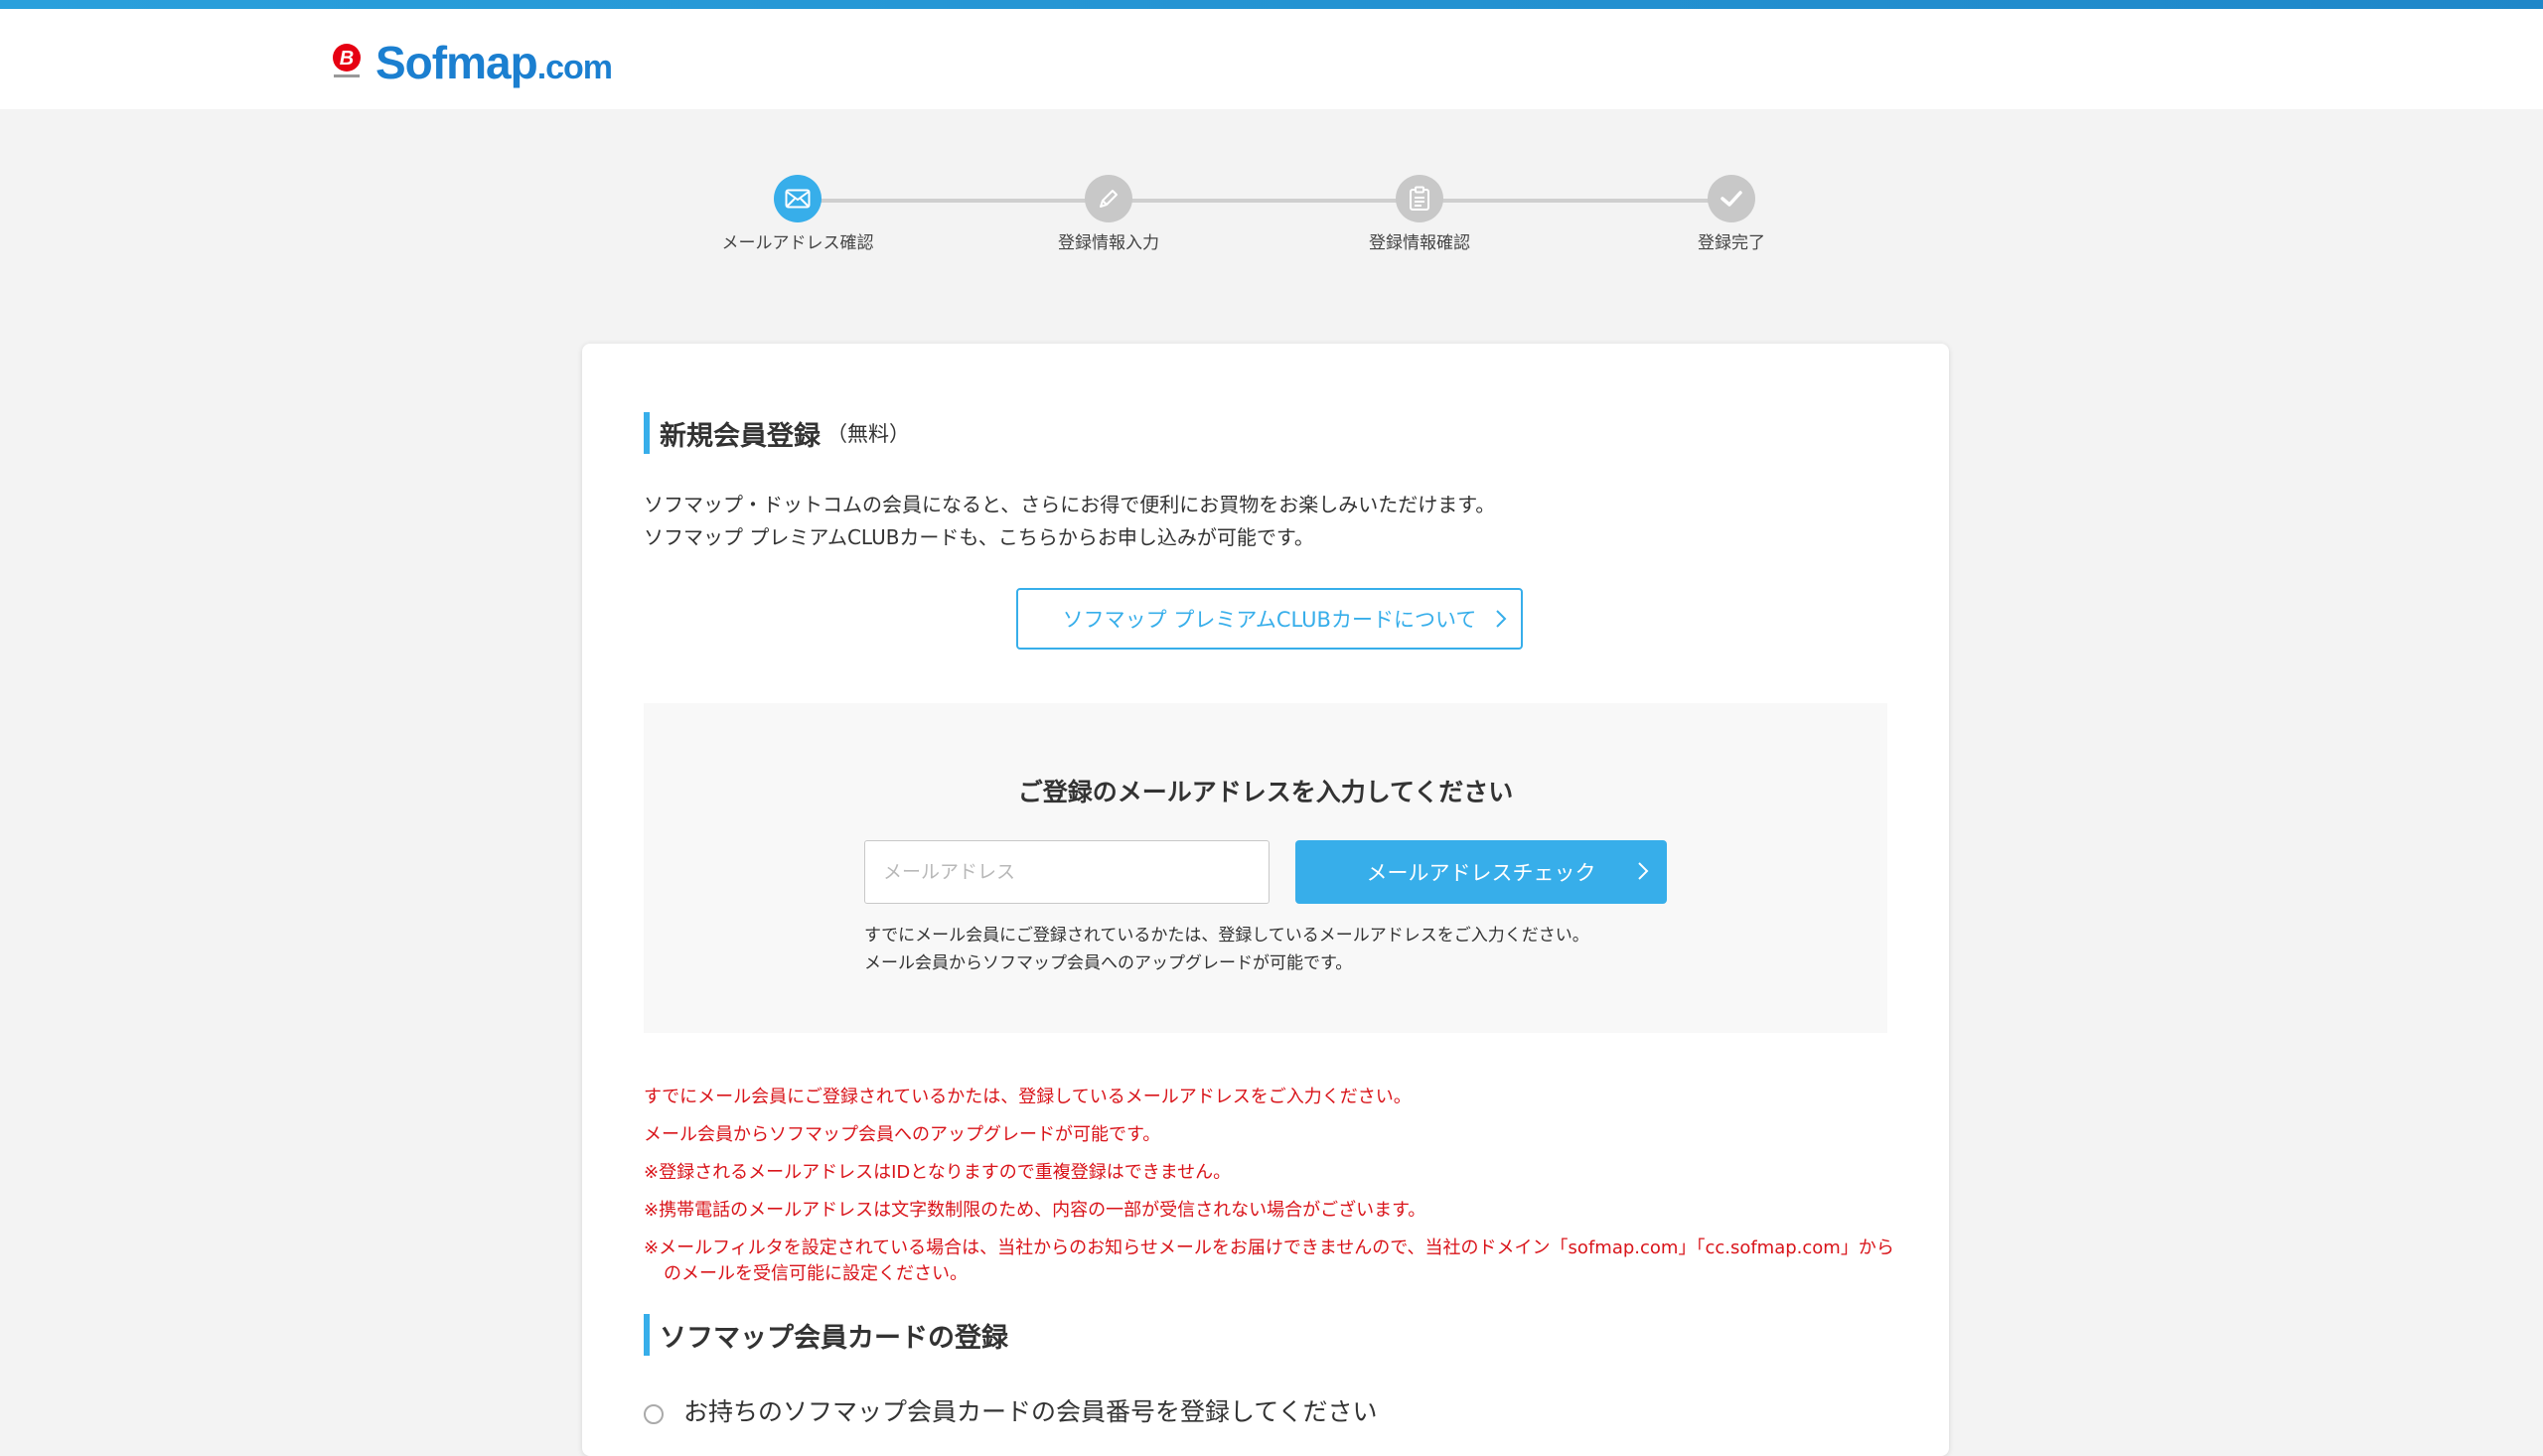  I want to click on email-heading: ご登録のメールアドレスを入力してください, so click(1265, 792).